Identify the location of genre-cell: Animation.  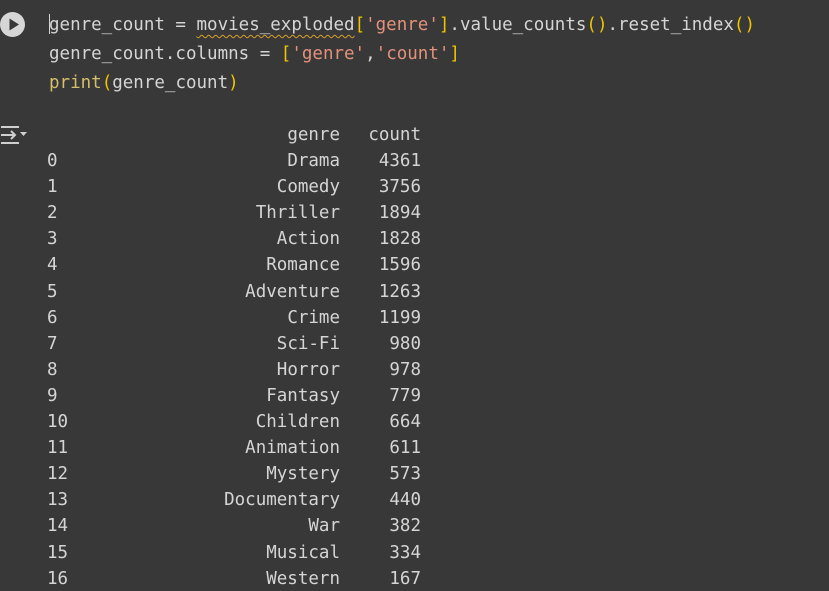
(292, 448).